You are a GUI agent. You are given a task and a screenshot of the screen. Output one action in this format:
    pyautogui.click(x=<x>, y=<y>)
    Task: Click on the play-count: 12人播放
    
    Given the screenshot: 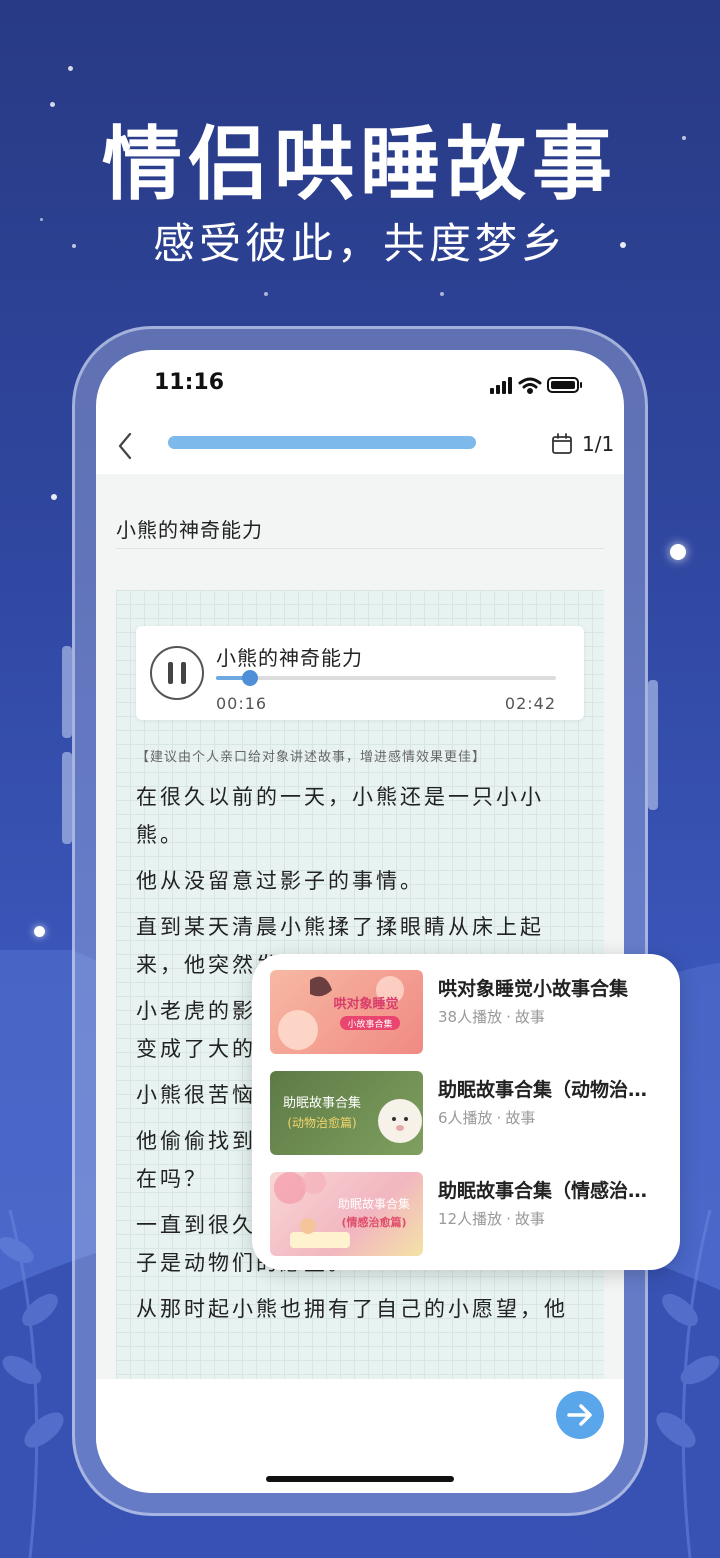 What is the action you would take?
    pyautogui.click(x=470, y=1219)
    